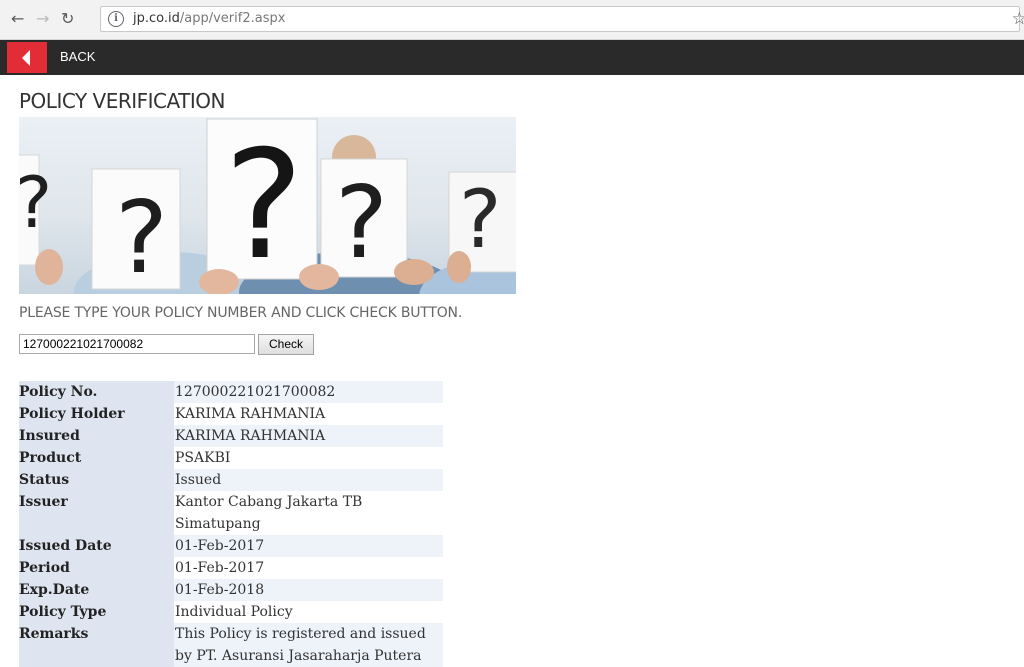  What do you see at coordinates (77, 56) in the screenshot?
I see `back-label: BACK` at bounding box center [77, 56].